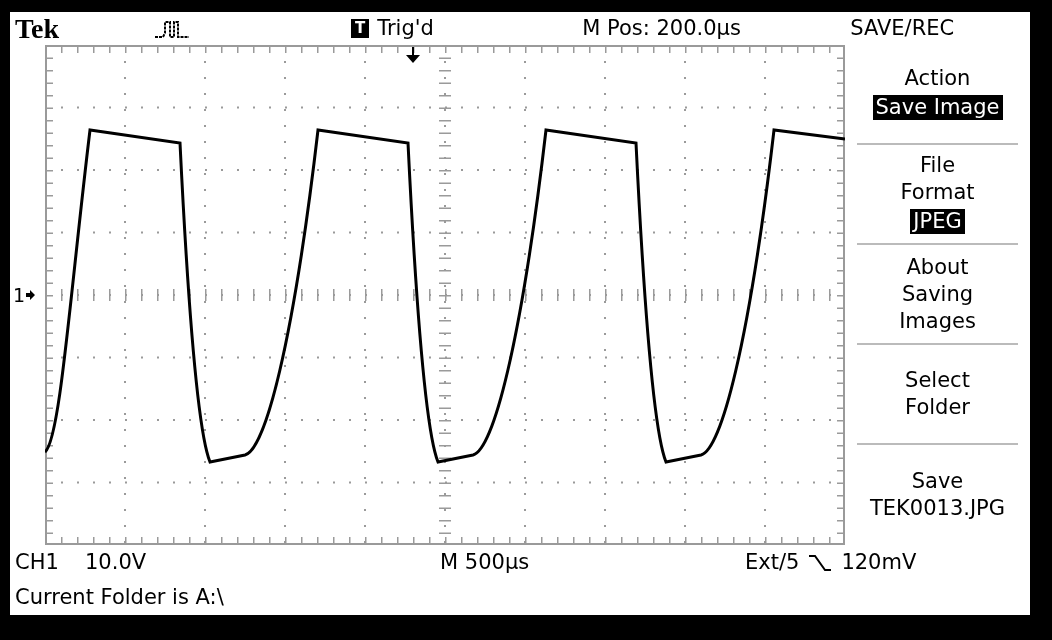  What do you see at coordinates (937, 380) in the screenshot?
I see `menu-label: Select` at bounding box center [937, 380].